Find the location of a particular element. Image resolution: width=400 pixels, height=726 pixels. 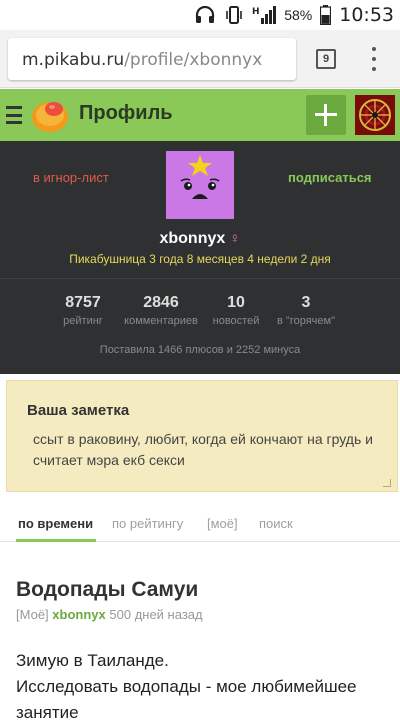

subscribe-link: подписаться is located at coordinates (330, 177).